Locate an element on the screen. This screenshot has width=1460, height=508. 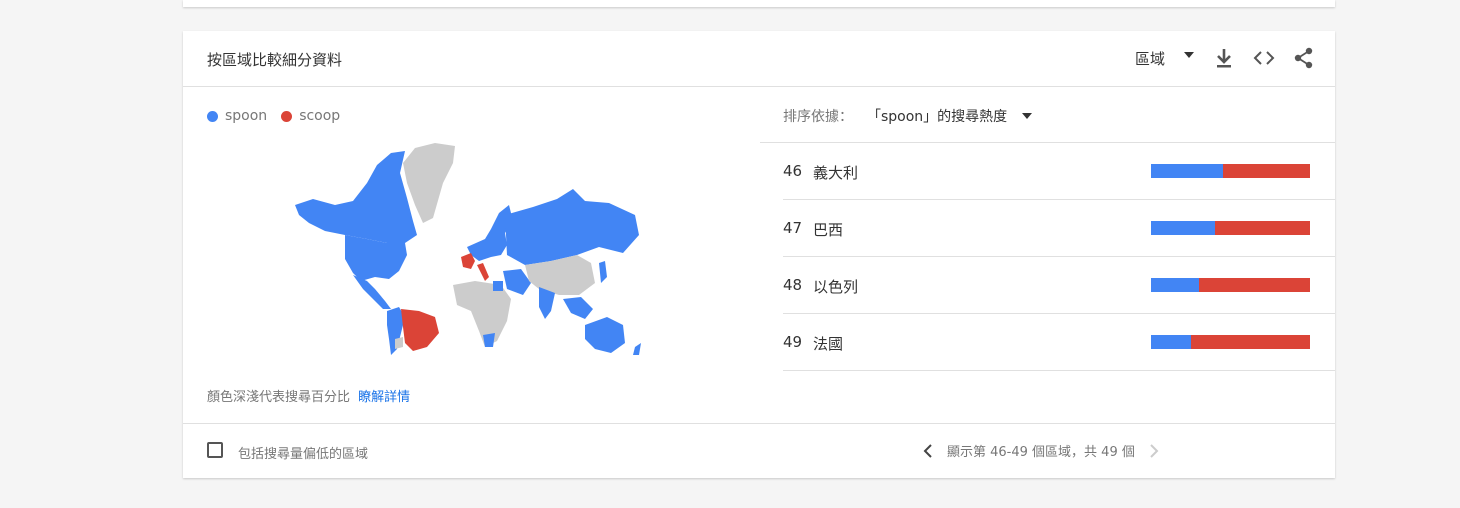
card-title: 按區域比較細分資料 is located at coordinates (275, 60).